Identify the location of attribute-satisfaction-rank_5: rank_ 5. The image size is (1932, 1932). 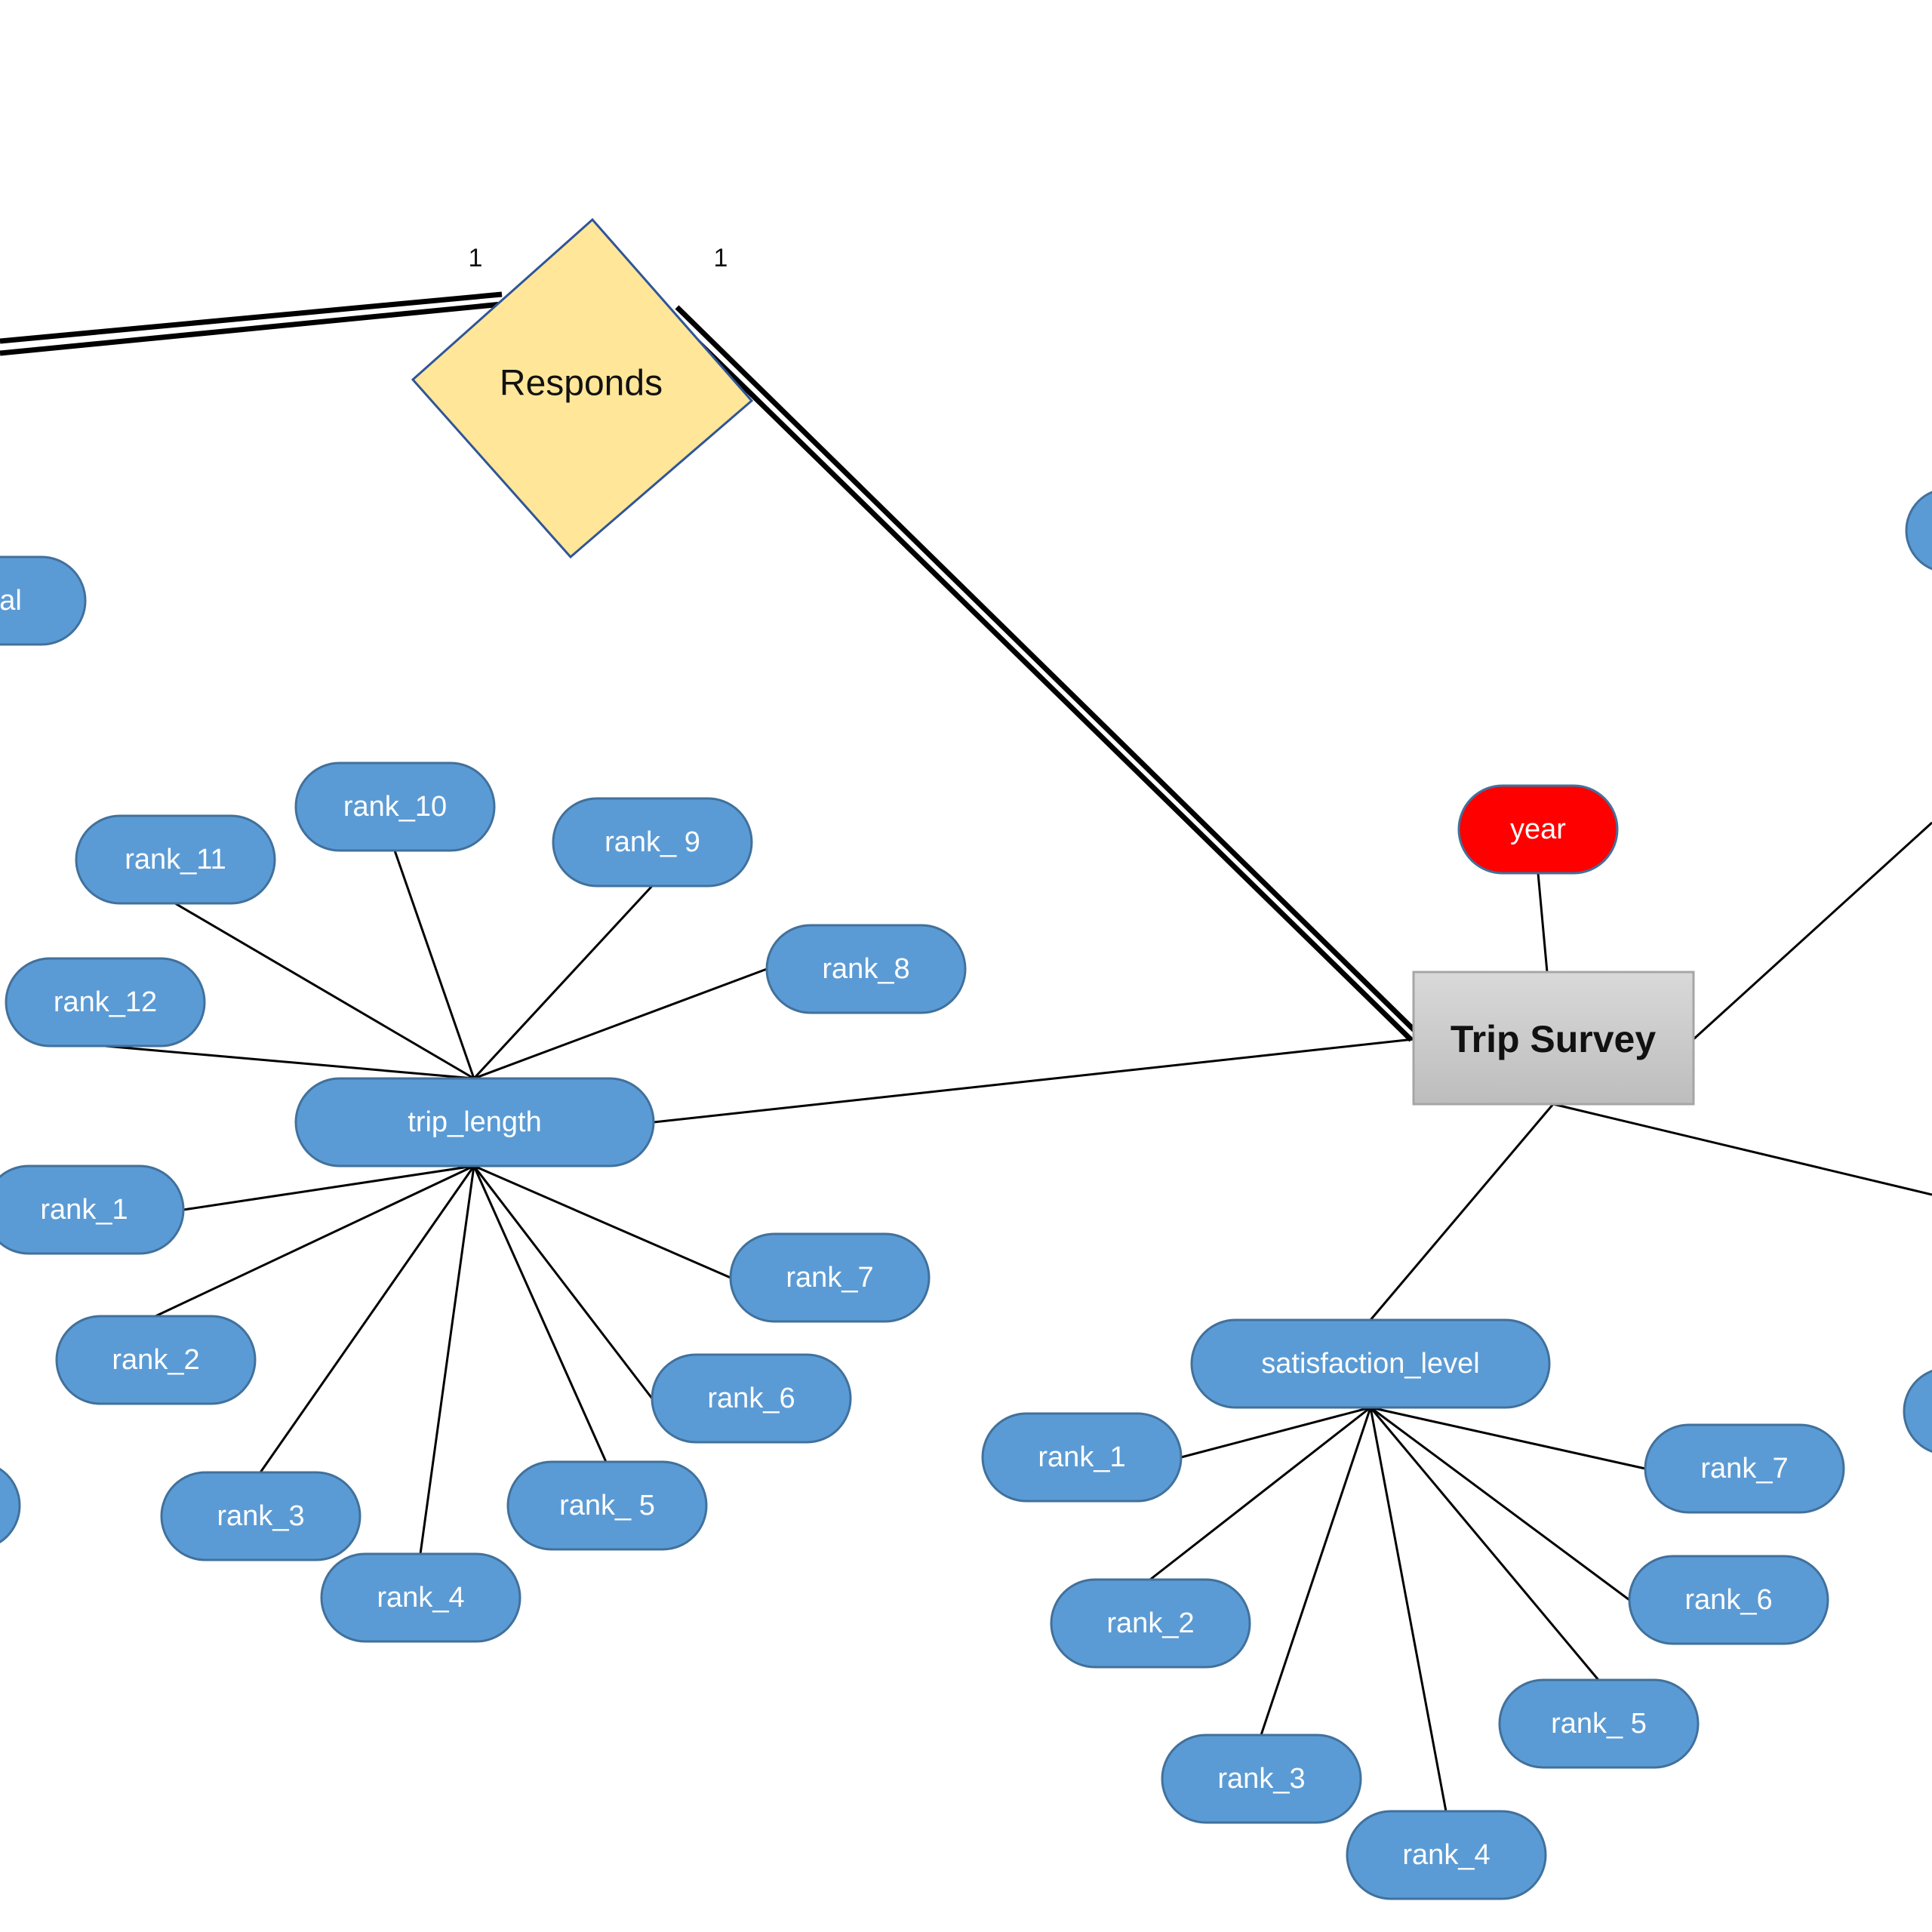
(1599, 1723).